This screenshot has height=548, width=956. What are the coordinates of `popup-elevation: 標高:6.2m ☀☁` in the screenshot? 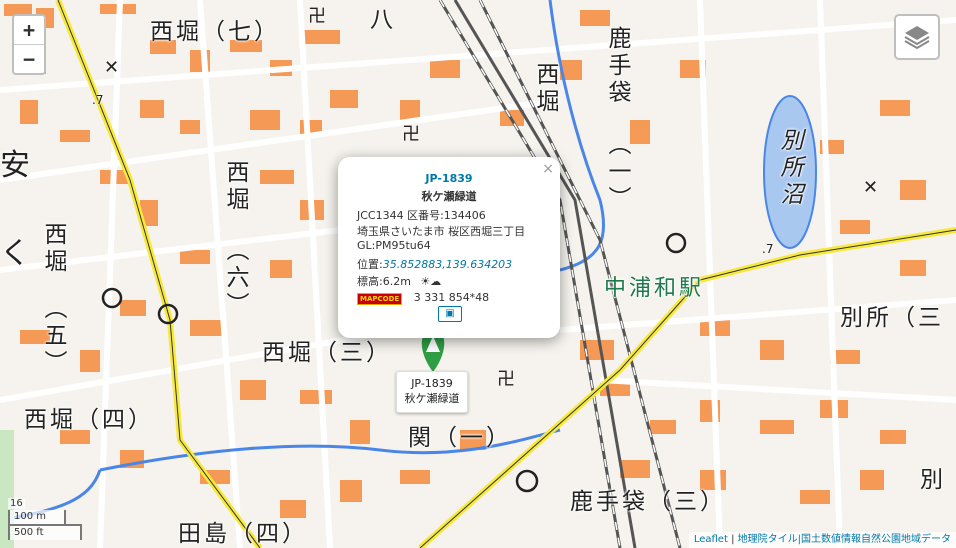 It's located at (399, 281).